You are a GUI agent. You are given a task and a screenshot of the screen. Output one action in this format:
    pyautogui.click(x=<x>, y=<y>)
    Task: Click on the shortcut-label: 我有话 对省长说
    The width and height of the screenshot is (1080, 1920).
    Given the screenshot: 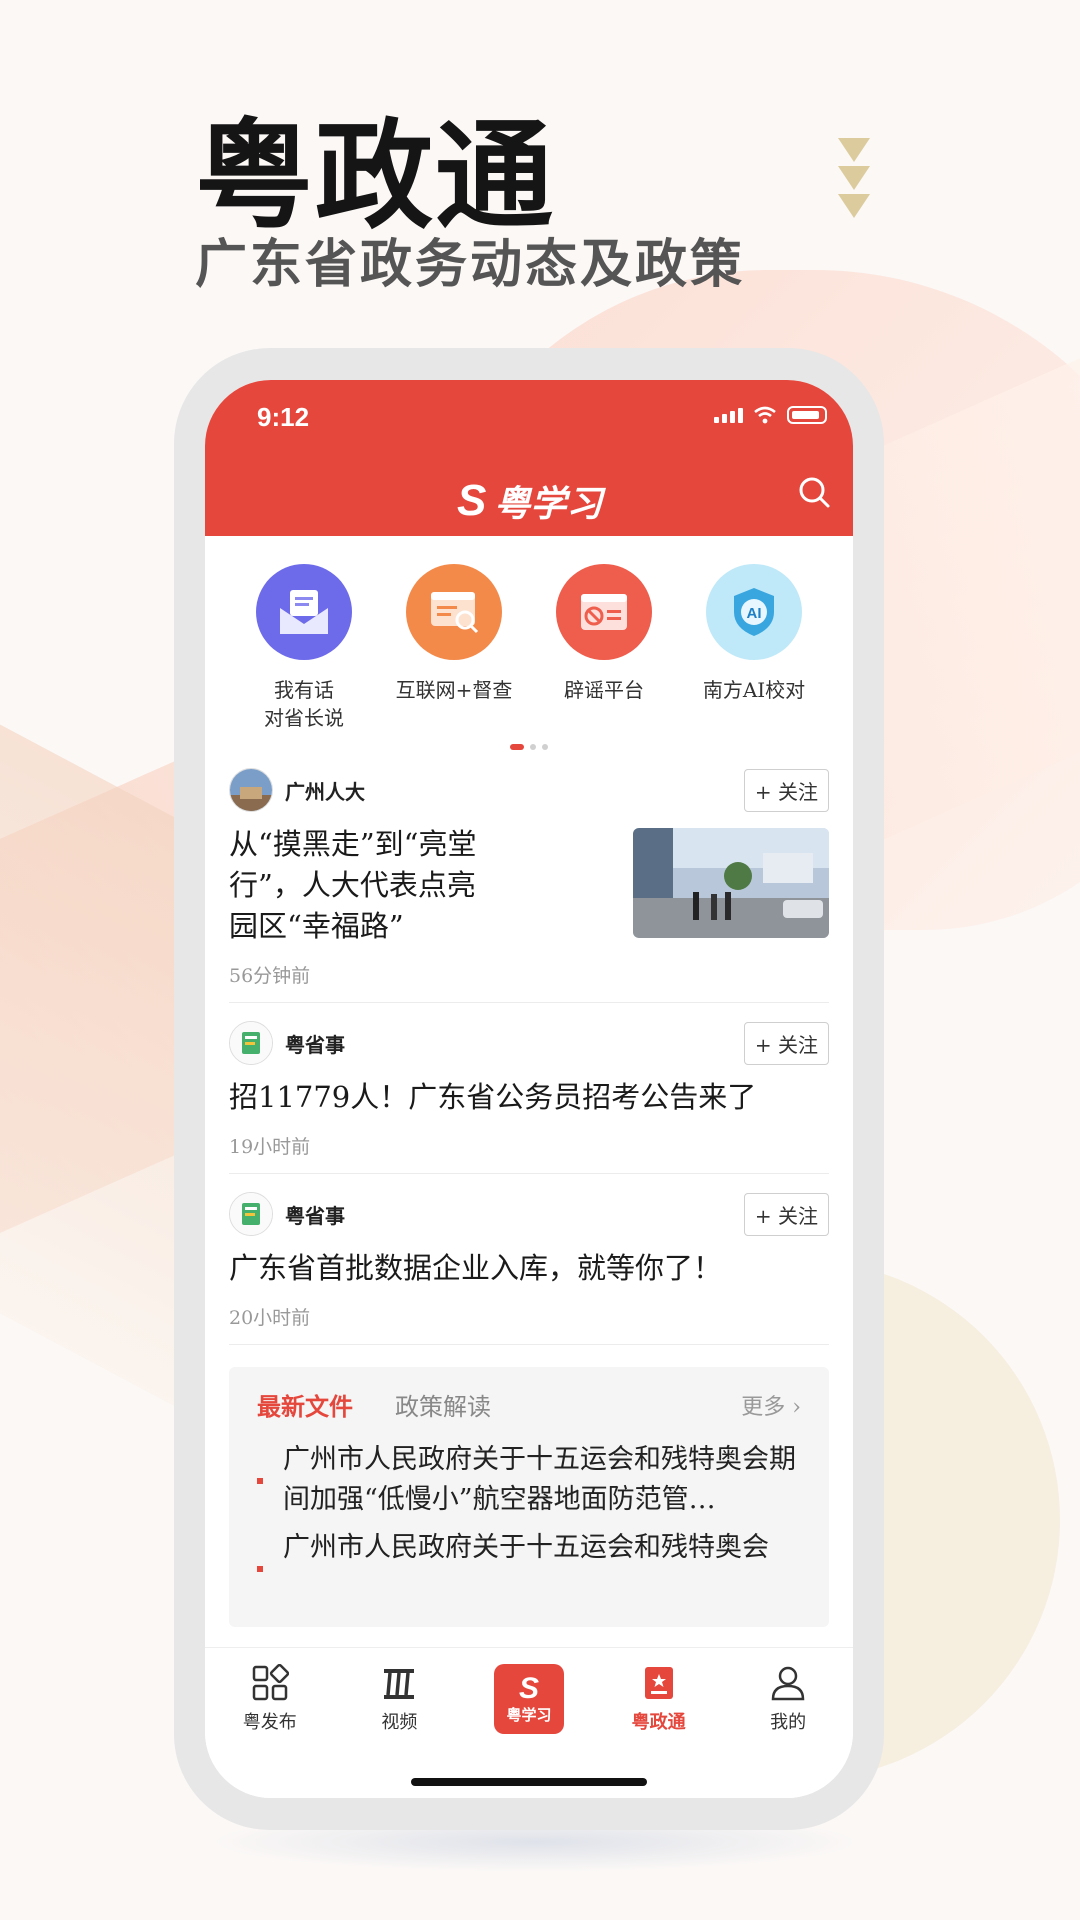 What is the action you would take?
    pyautogui.click(x=304, y=704)
    